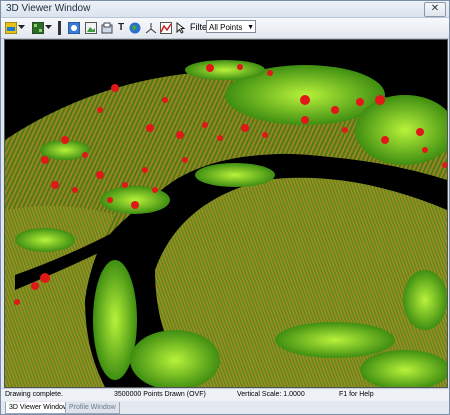 The image size is (450, 415). Describe the element at coordinates (271, 394) in the screenshot. I see `vertical-scale: Vertical Scale: 1.0000` at that location.